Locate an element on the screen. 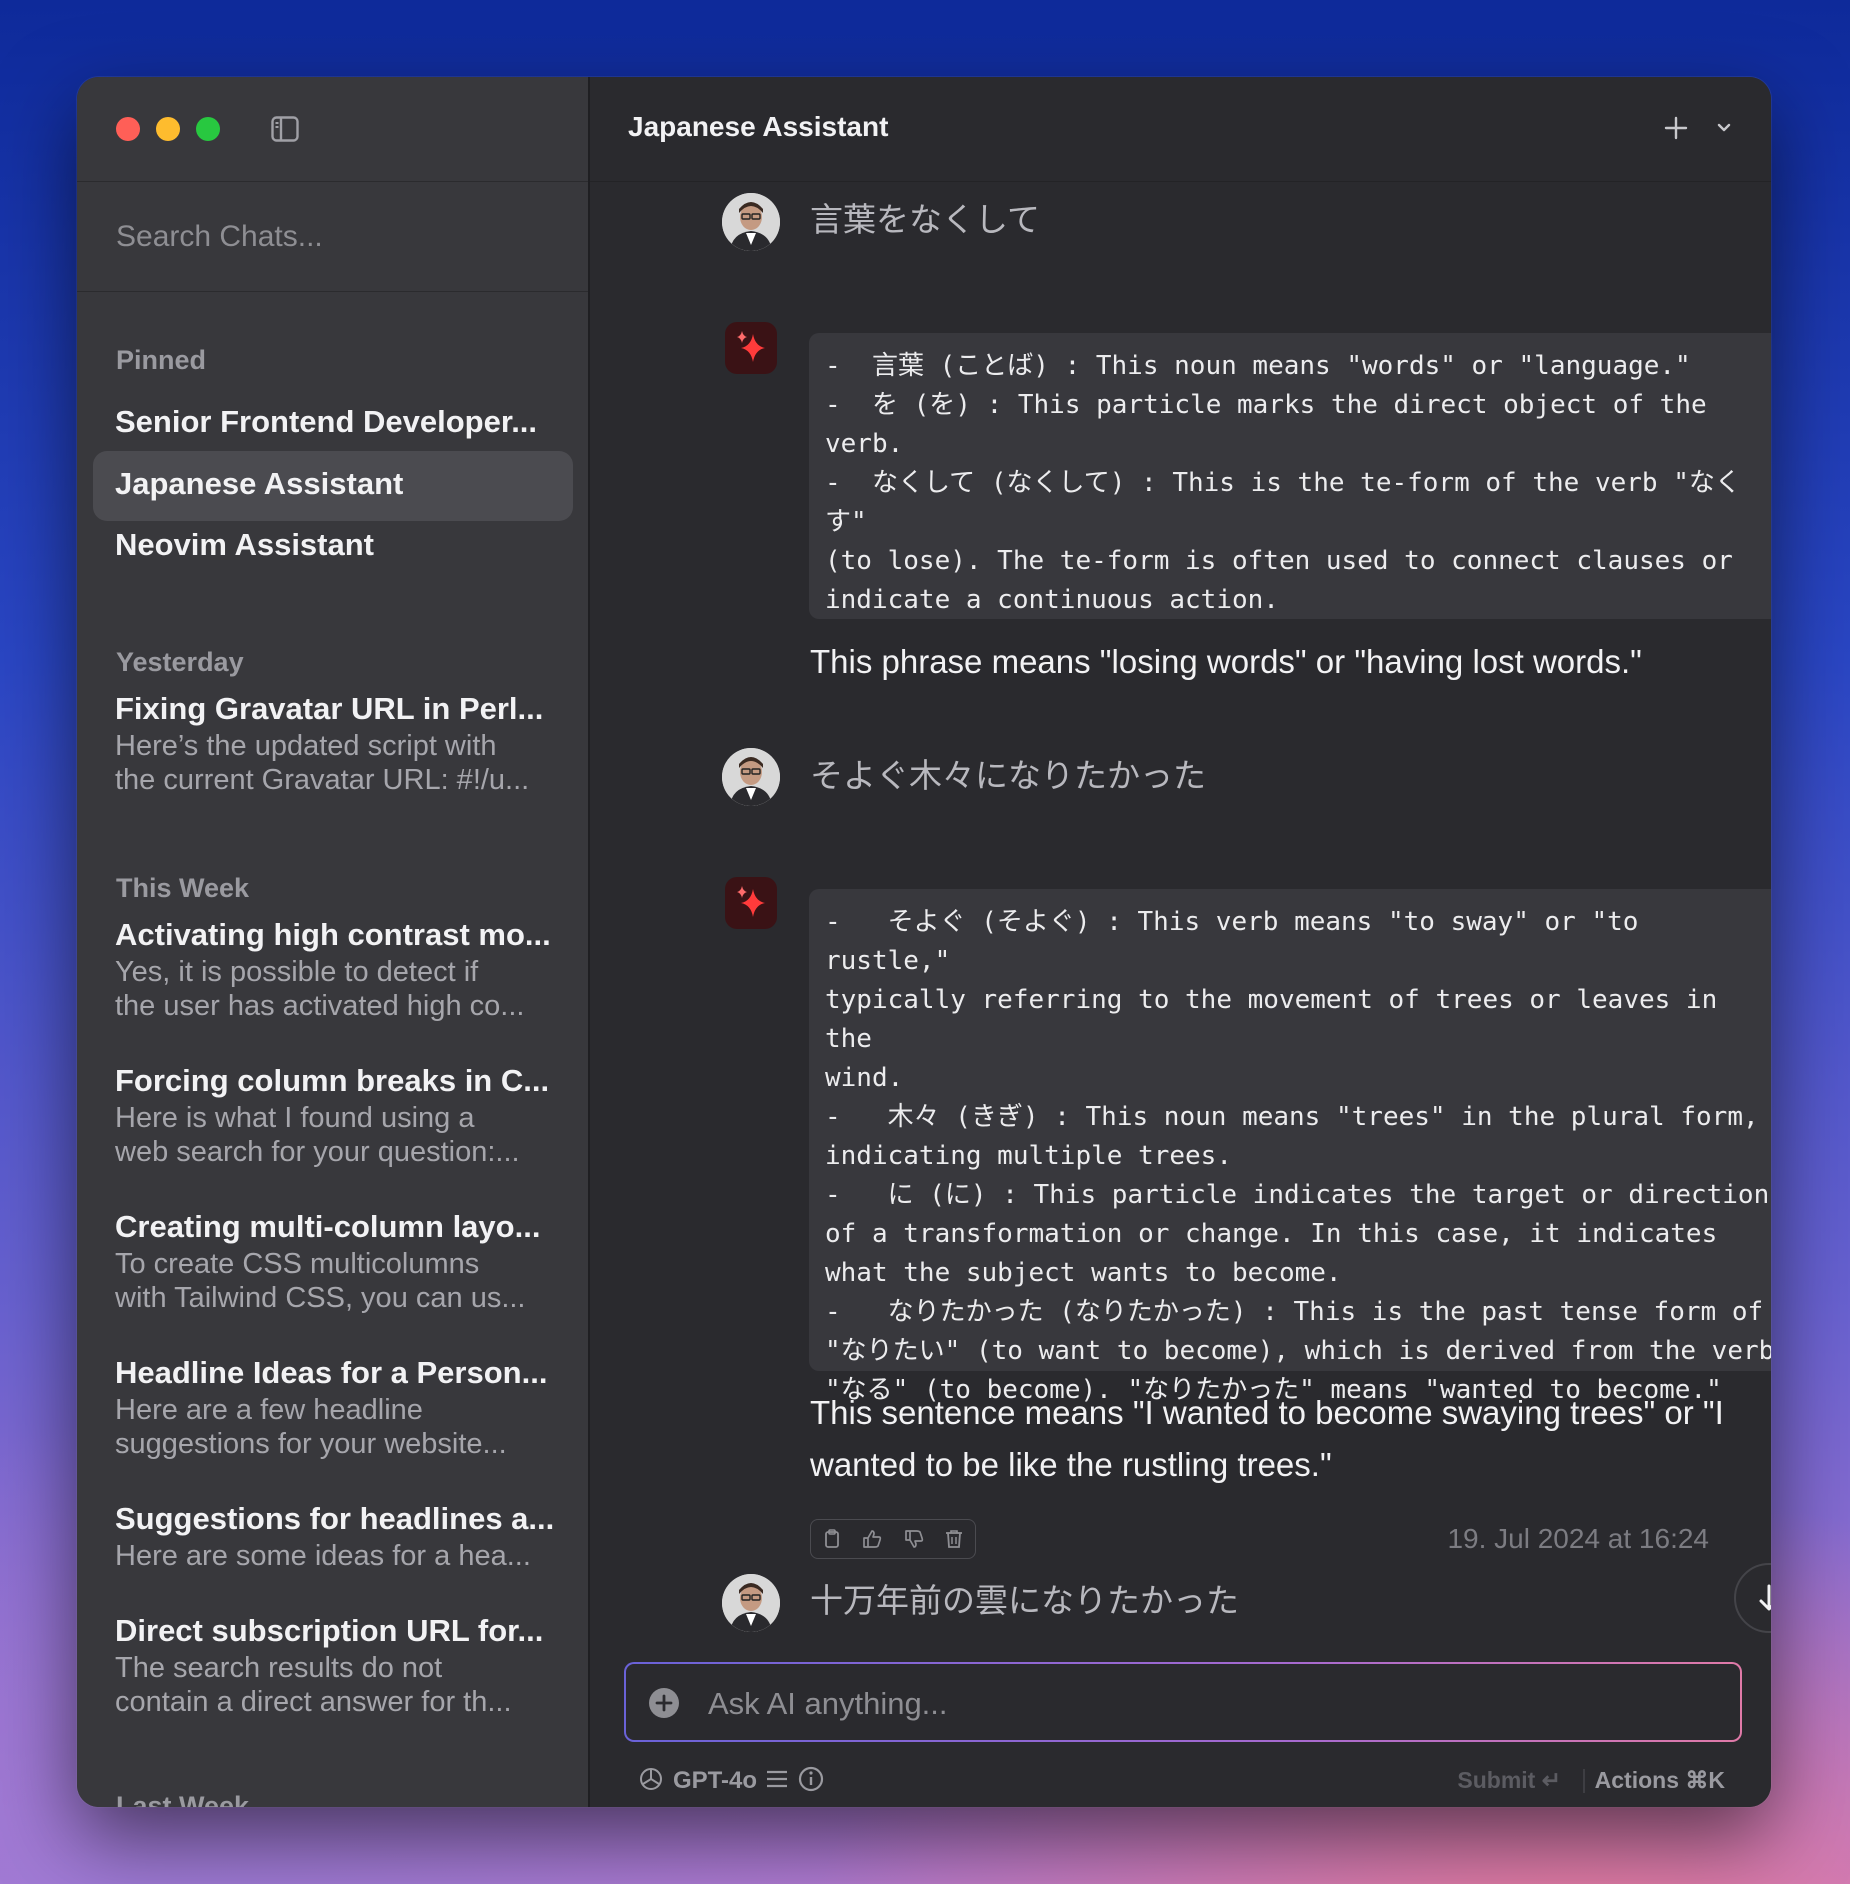  section-label-yesterday: Yesterday is located at coordinates (180, 662).